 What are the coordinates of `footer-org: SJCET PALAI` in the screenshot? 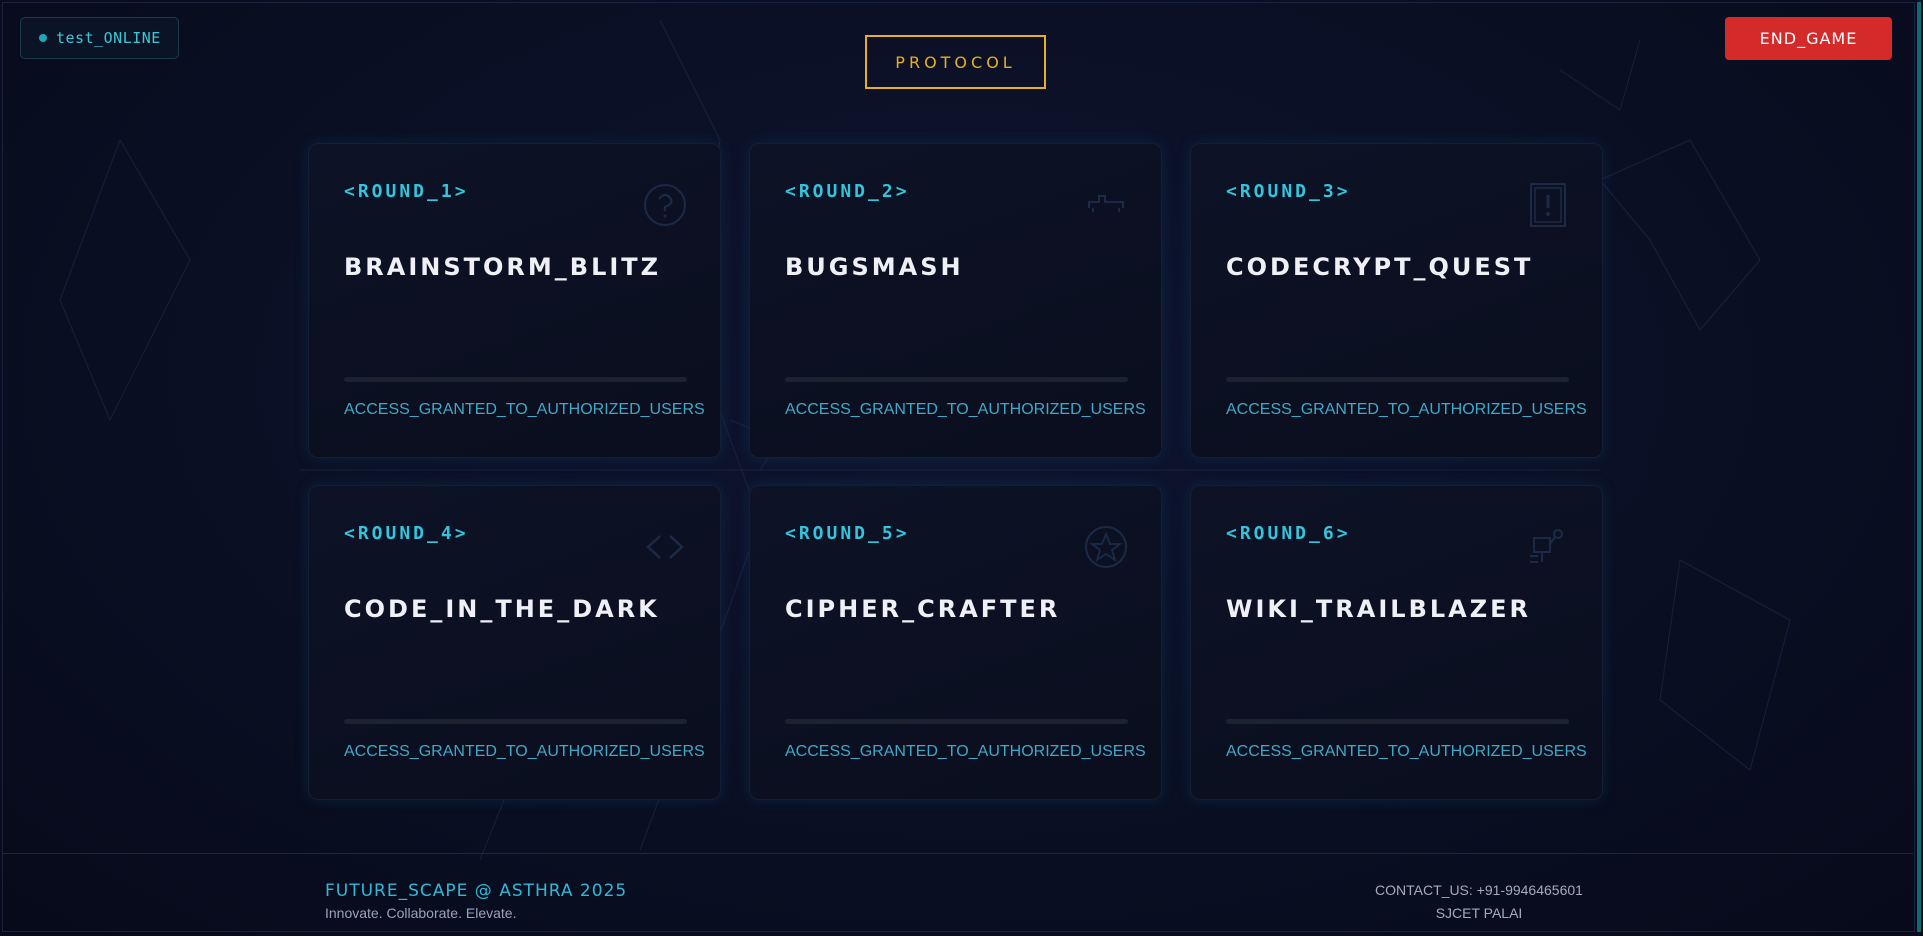 It's located at (1479, 913).